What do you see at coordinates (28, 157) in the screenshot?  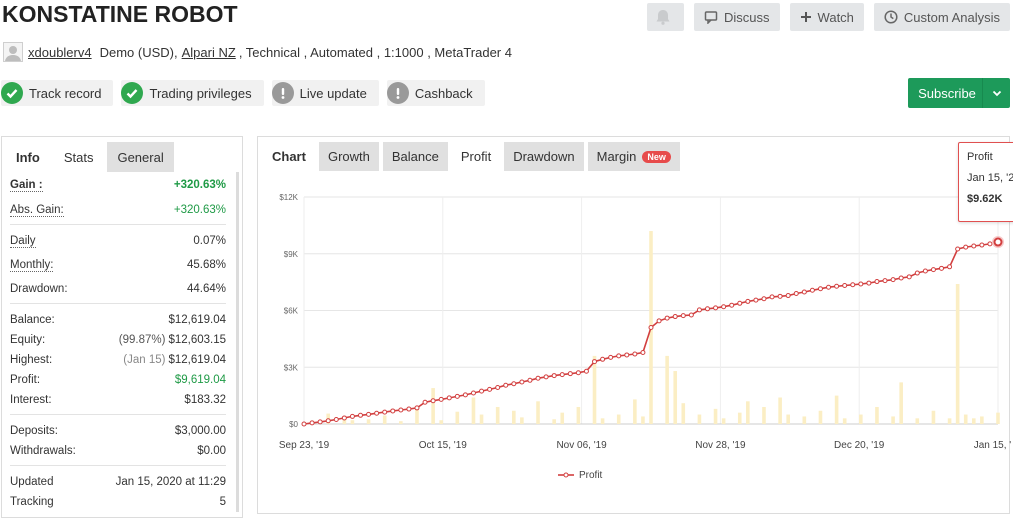 I see `tab-info: Info` at bounding box center [28, 157].